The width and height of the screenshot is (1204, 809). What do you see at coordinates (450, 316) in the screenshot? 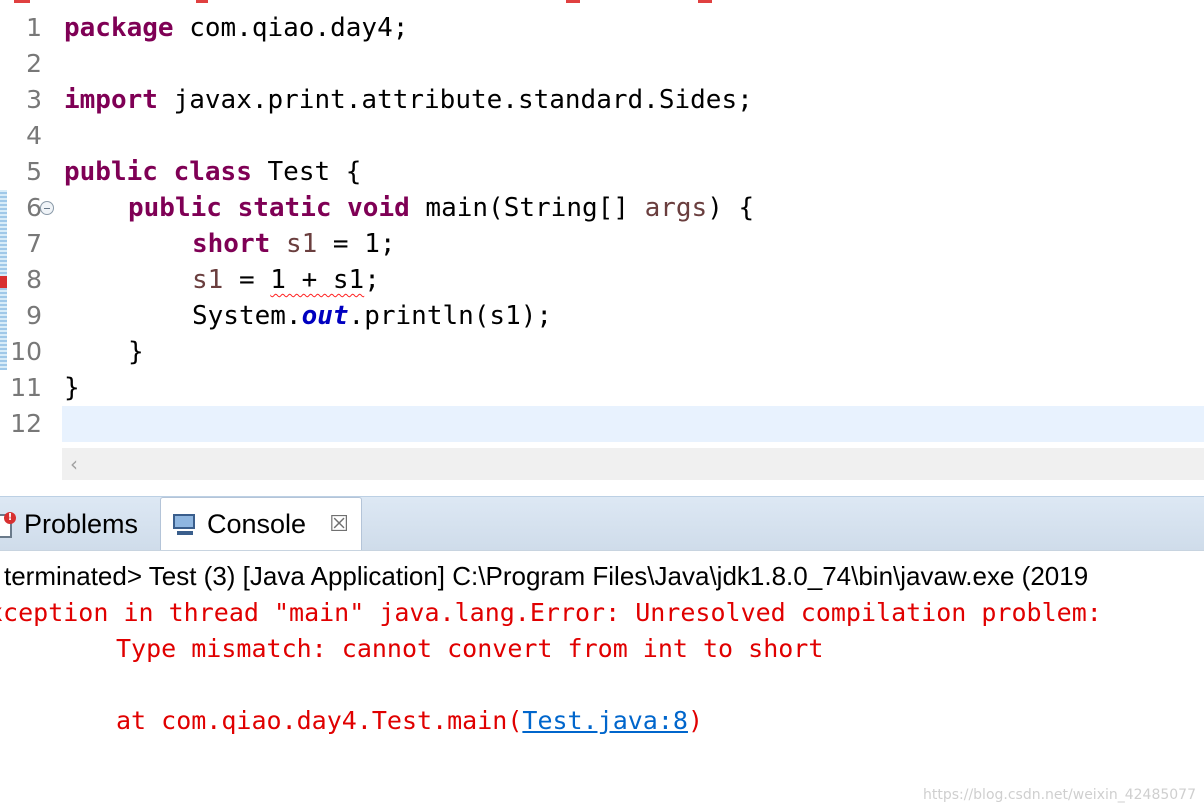
I see `code-text: .println(s1);` at bounding box center [450, 316].